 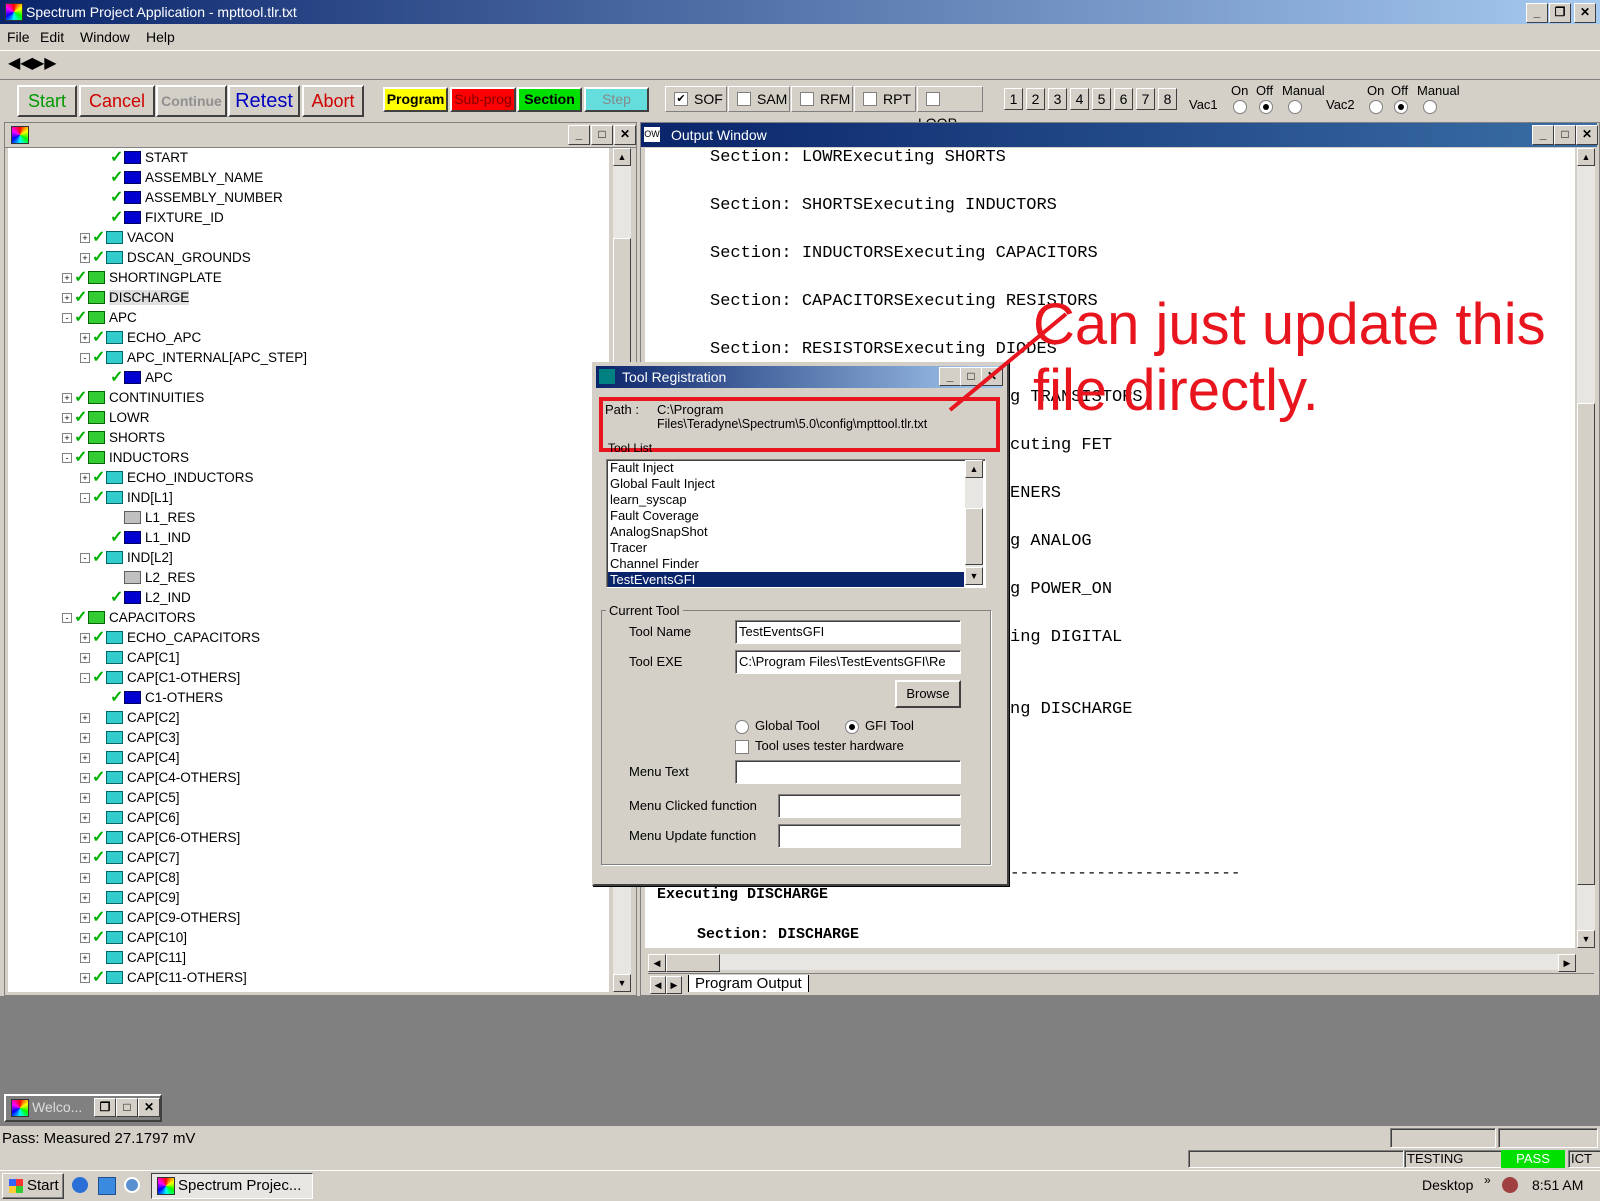 I want to click on site-3-button: 3, so click(x=1057, y=99).